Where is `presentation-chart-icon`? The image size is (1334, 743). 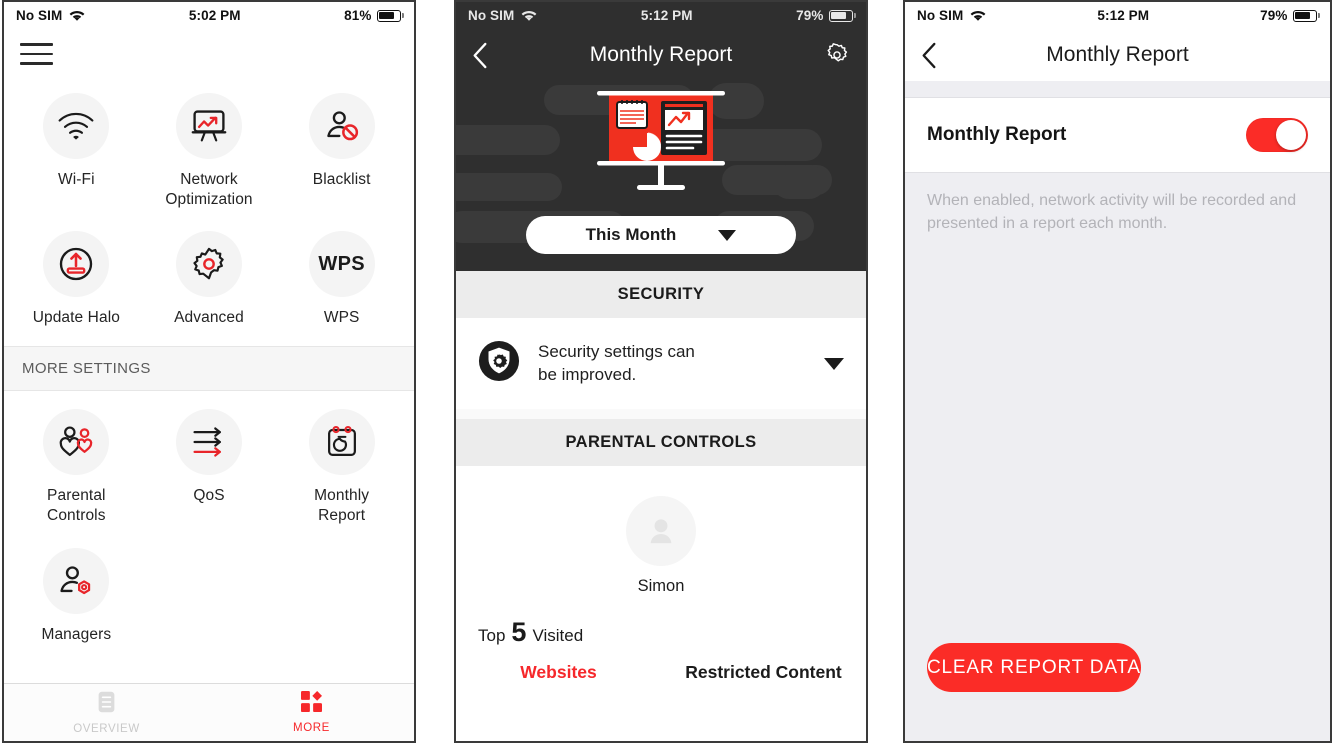
presentation-chart-icon is located at coordinates (208, 125).